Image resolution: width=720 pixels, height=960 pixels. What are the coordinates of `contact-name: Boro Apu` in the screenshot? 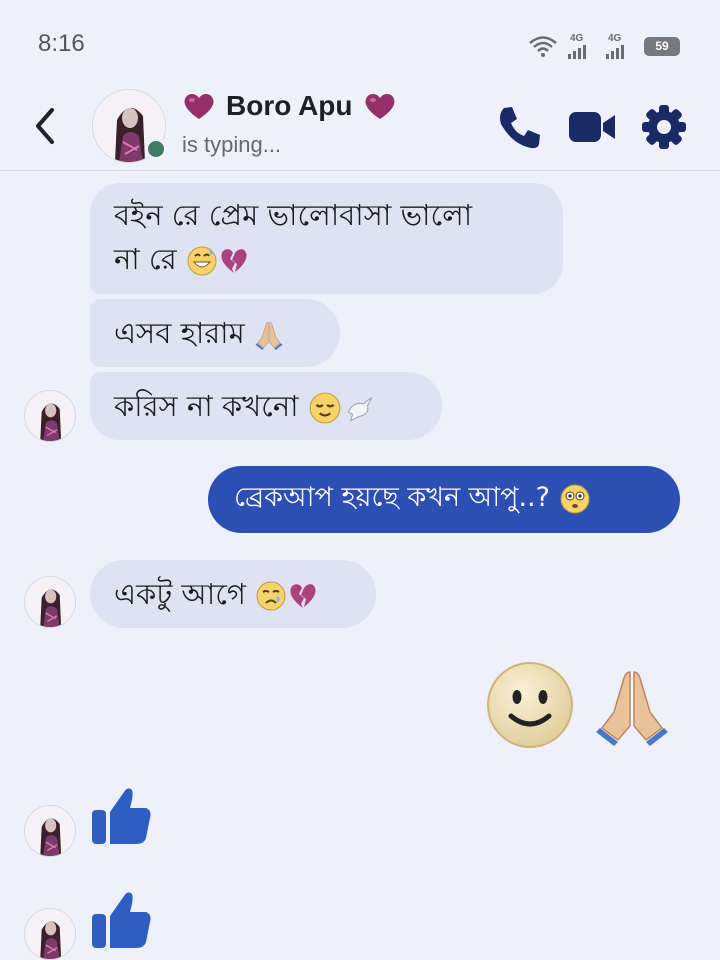 It's located at (289, 105).